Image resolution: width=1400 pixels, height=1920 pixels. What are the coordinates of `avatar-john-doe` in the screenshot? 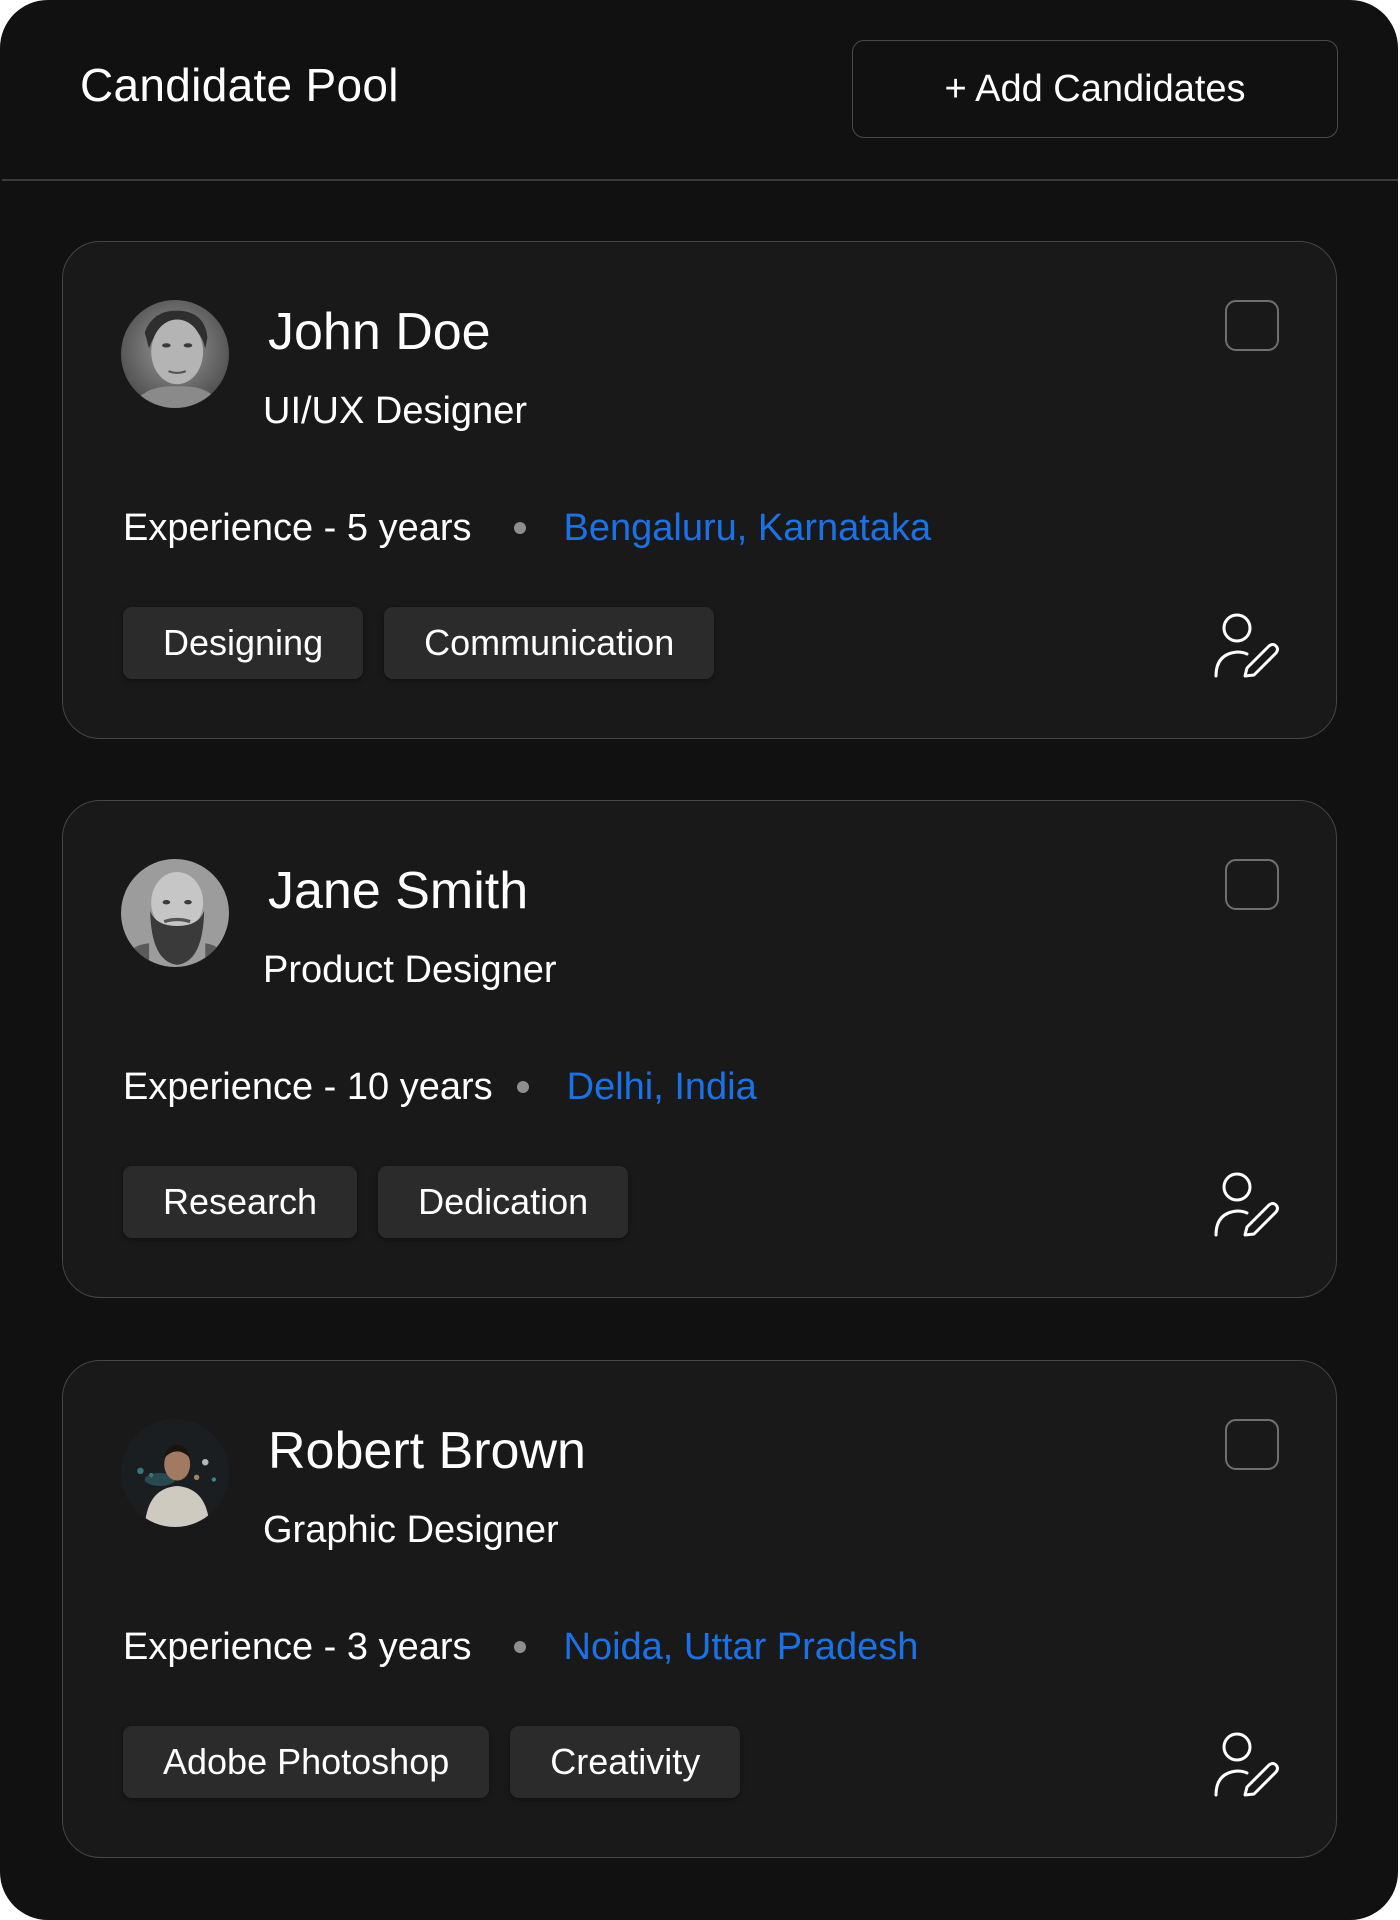 It's located at (175, 354).